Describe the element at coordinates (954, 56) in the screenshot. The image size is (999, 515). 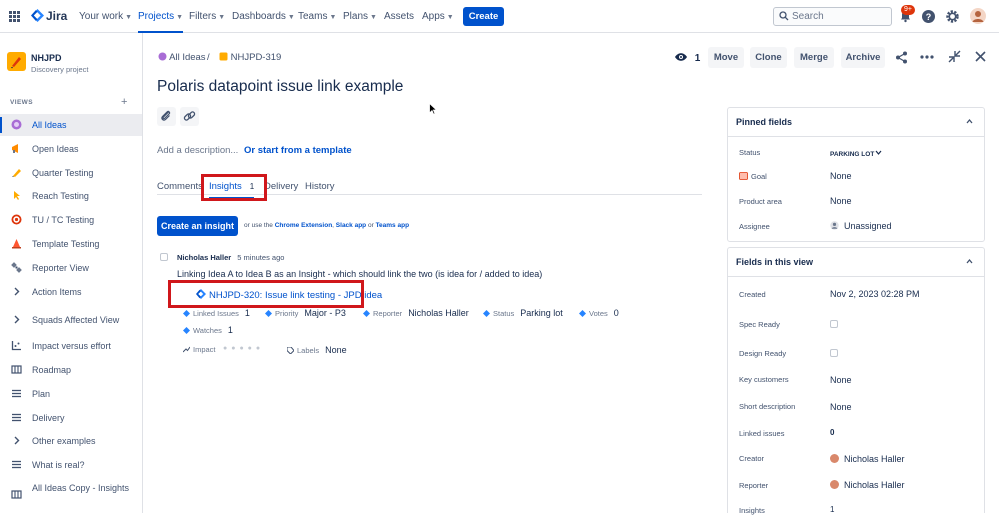
I see `collapse-icon` at that location.